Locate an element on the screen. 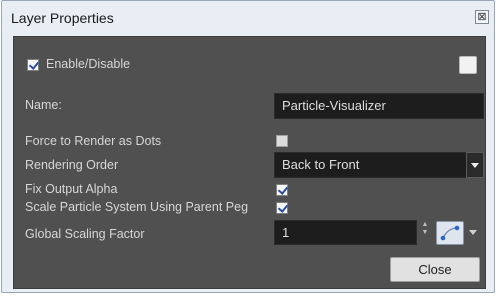 The height and width of the screenshot is (297, 496). global-scaling-input: 1 is located at coordinates (345, 232).